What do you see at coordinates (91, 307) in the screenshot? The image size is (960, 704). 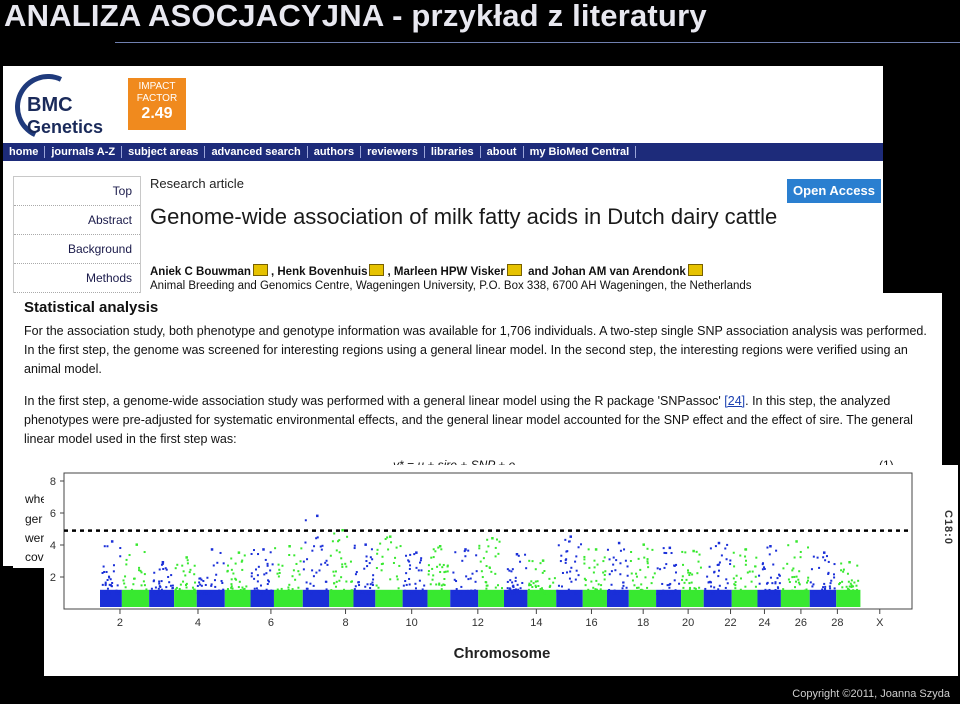 I see `section-heading: Statistical analysis` at bounding box center [91, 307].